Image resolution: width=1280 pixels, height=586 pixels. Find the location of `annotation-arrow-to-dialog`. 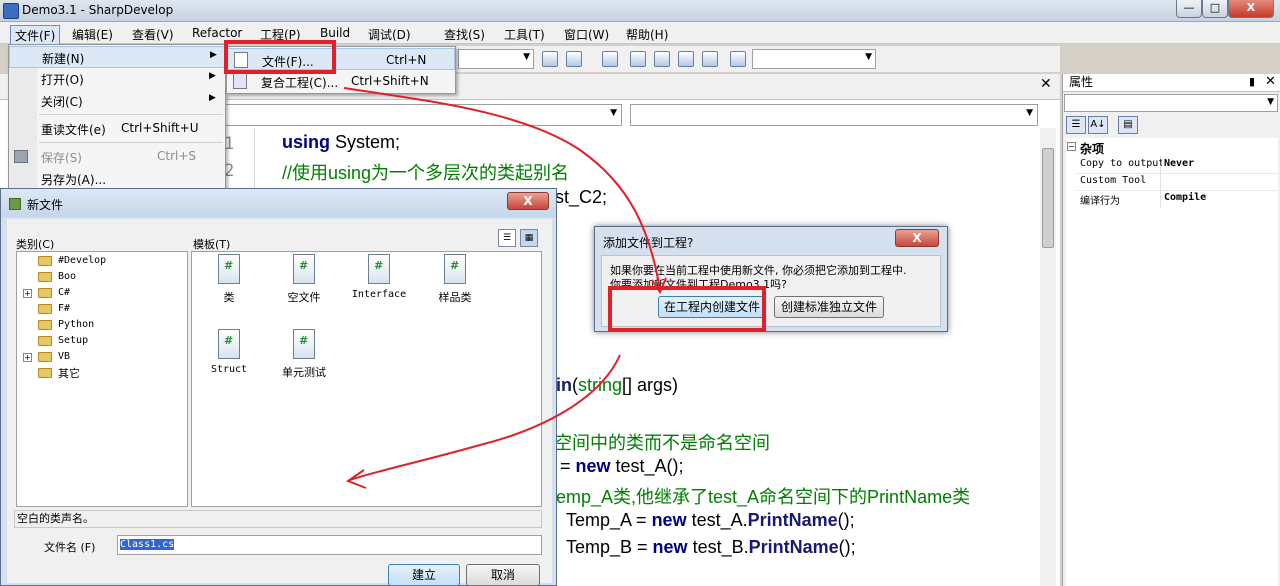

annotation-arrow-to-dialog is located at coordinates (502, 189).